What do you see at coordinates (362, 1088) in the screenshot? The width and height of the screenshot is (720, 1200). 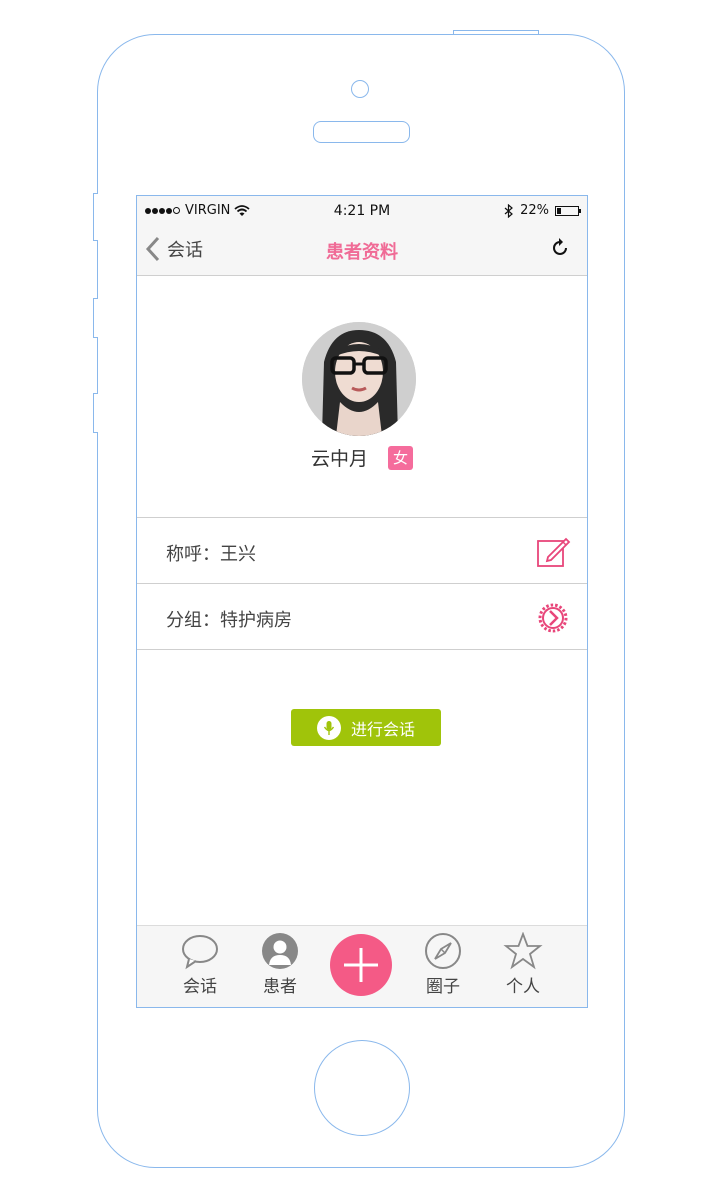 I see `home-button` at bounding box center [362, 1088].